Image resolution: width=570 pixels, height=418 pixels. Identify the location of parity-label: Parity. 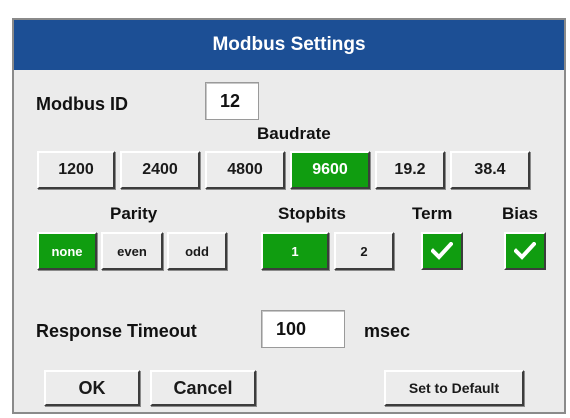
(134, 213).